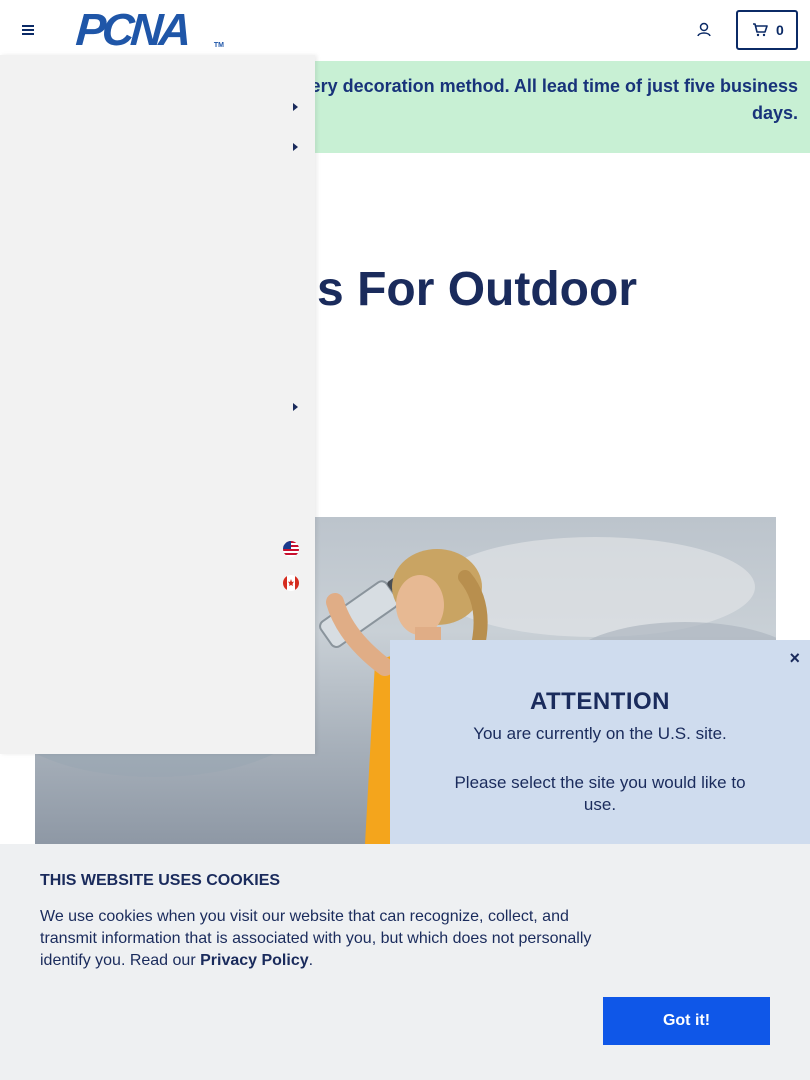 Image resolution: width=810 pixels, height=1080 pixels. I want to click on cart-button: 0, so click(767, 30).